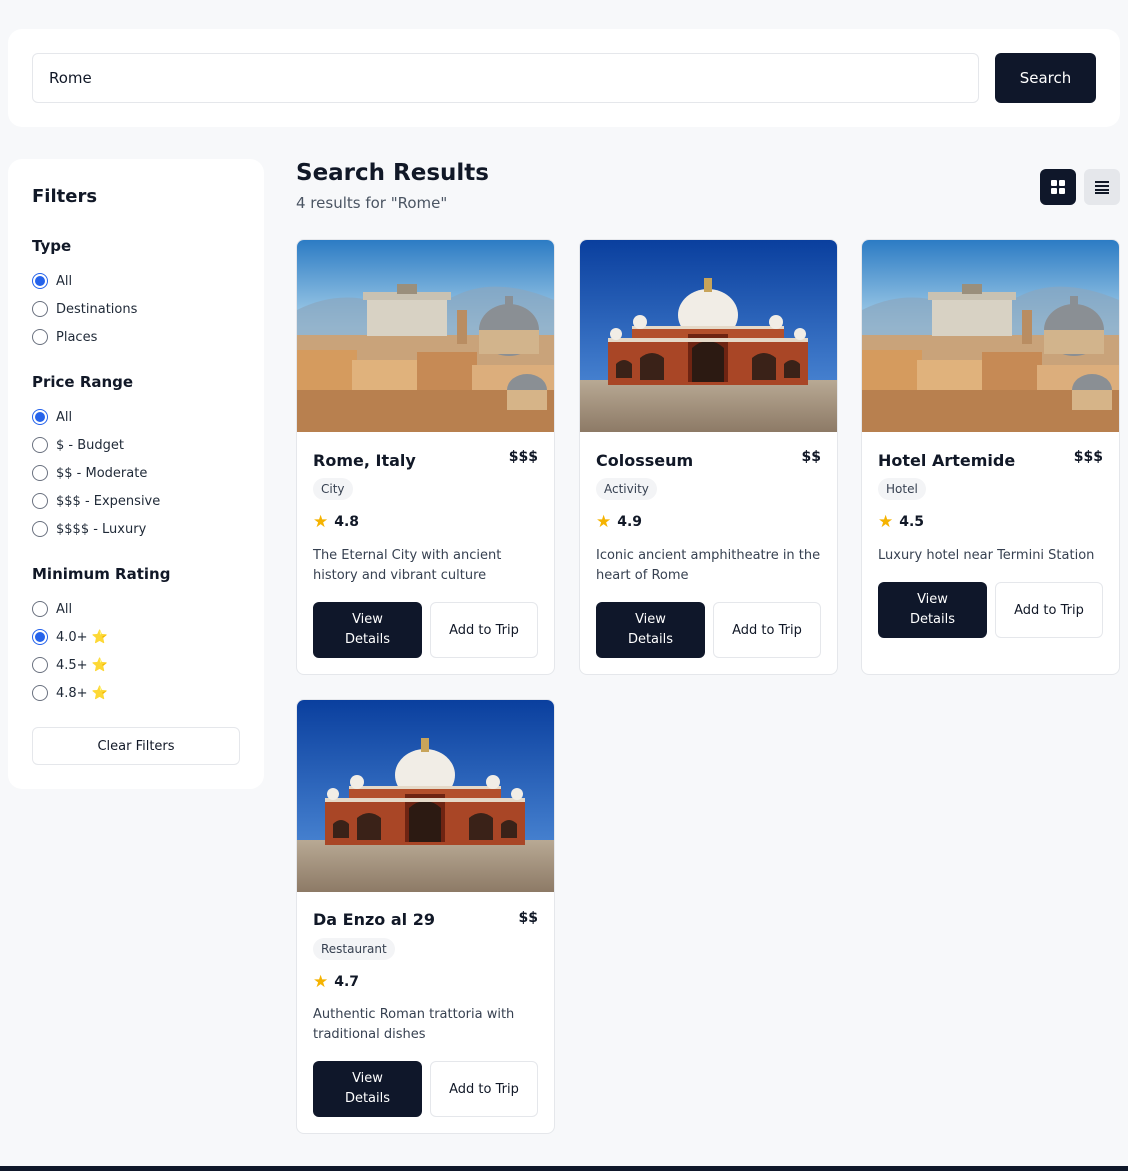 The width and height of the screenshot is (1128, 1171). I want to click on search-bar: Search, so click(564, 78).